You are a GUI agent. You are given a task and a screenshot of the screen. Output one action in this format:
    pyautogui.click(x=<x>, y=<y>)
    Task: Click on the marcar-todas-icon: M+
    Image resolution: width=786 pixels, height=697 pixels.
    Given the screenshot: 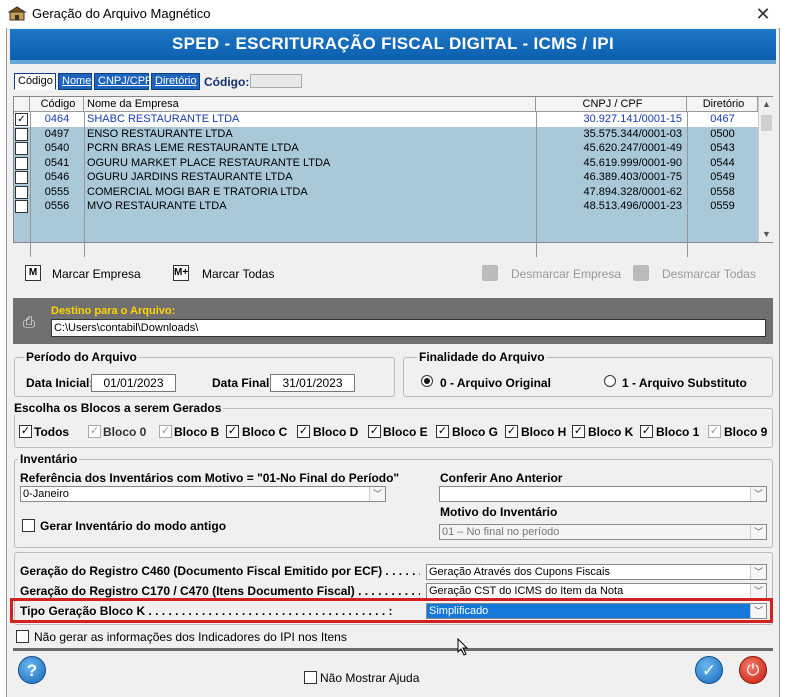 What is the action you would take?
    pyautogui.click(x=181, y=273)
    